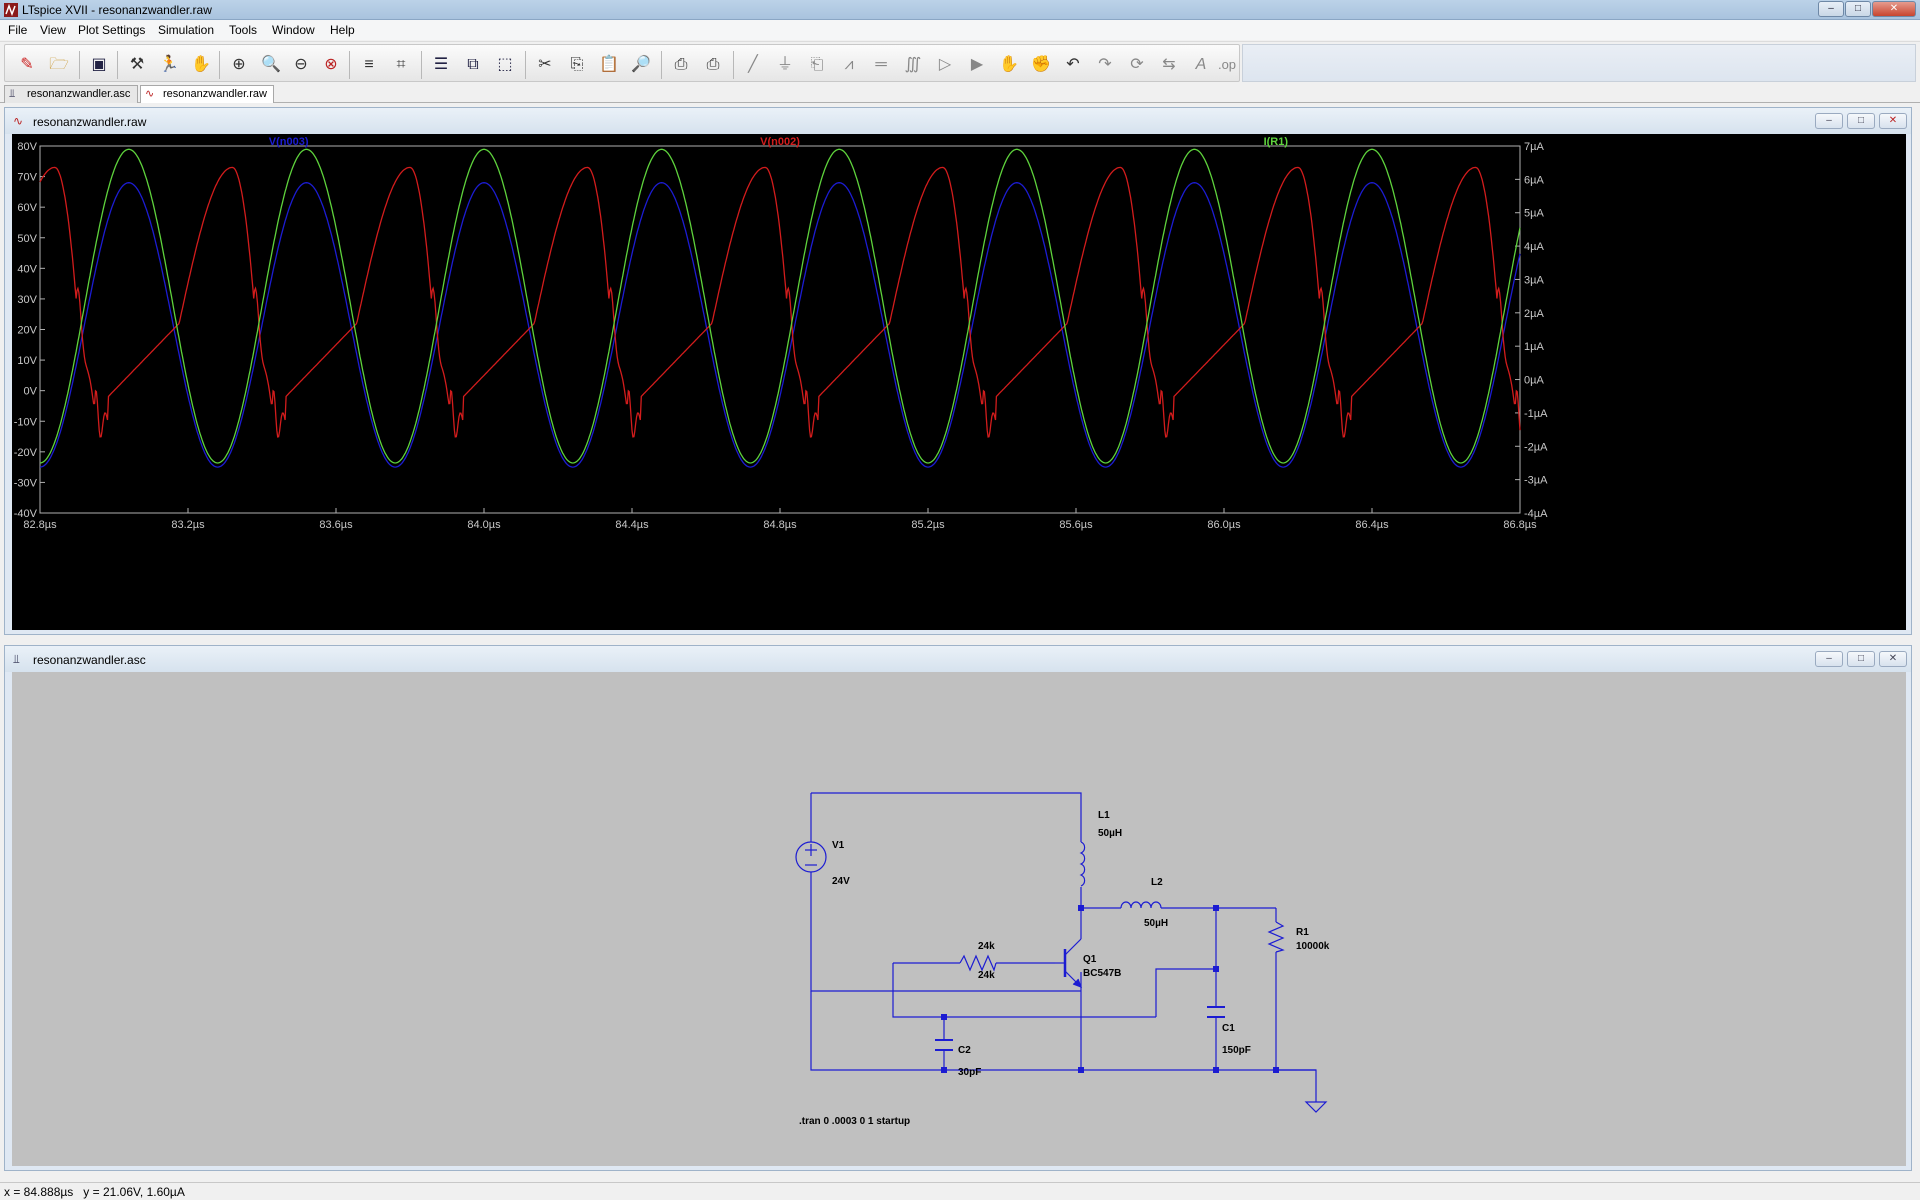  Describe the element at coordinates (27, 331) in the screenshot. I see `y-left-tick-label: 20V` at that location.